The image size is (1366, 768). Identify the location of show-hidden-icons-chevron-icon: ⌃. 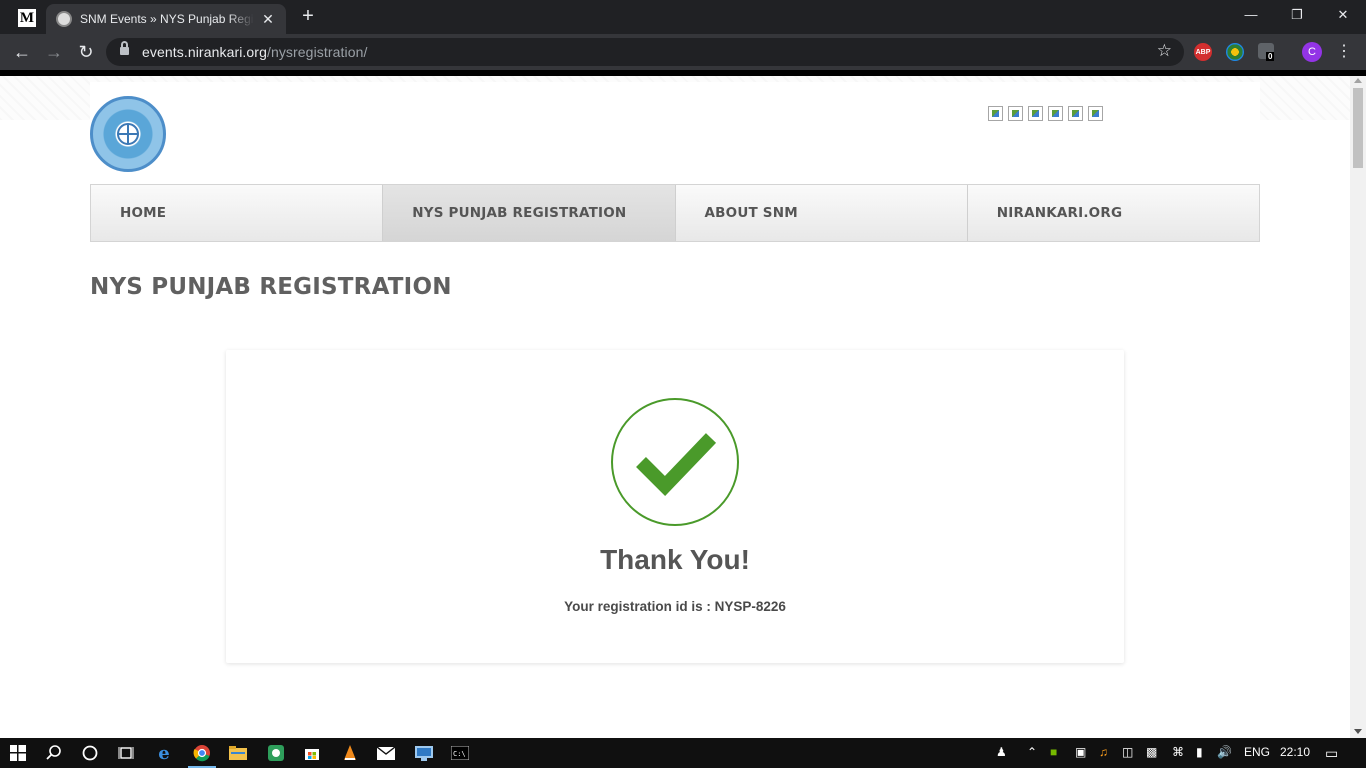
(1032, 752).